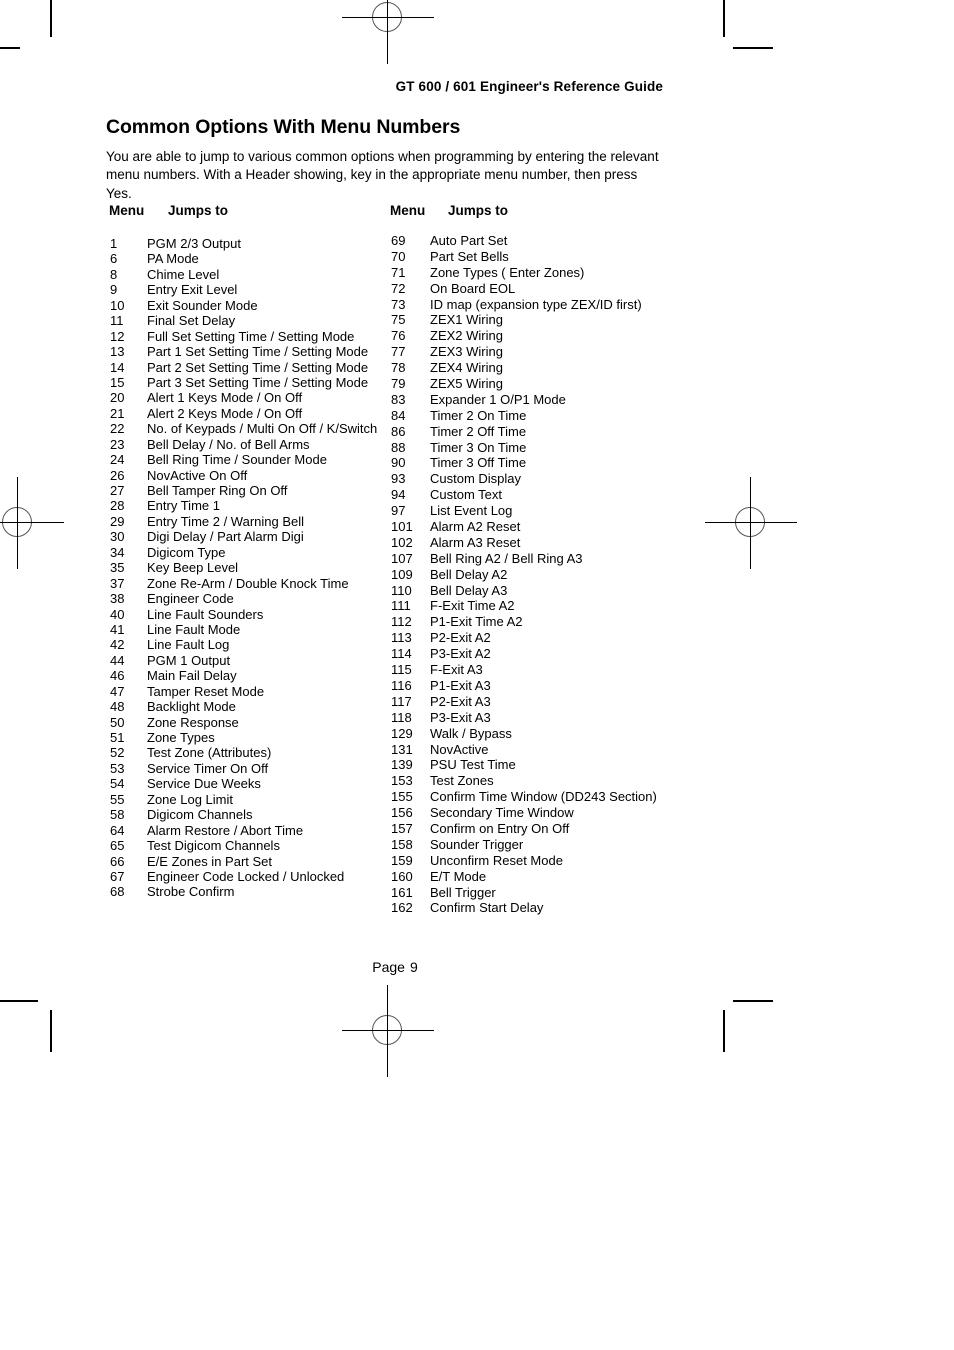  I want to click on menu-entry-number: 11, so click(117, 321).